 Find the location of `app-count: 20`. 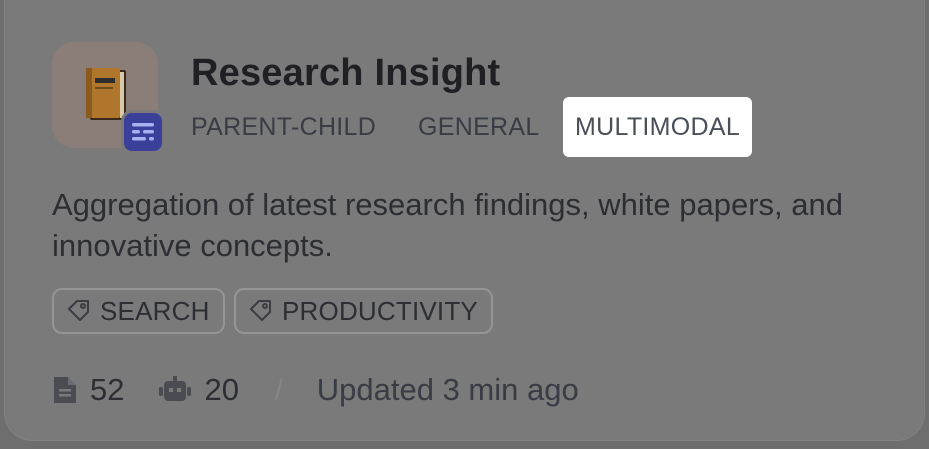

app-count: 20 is located at coordinates (198, 390).